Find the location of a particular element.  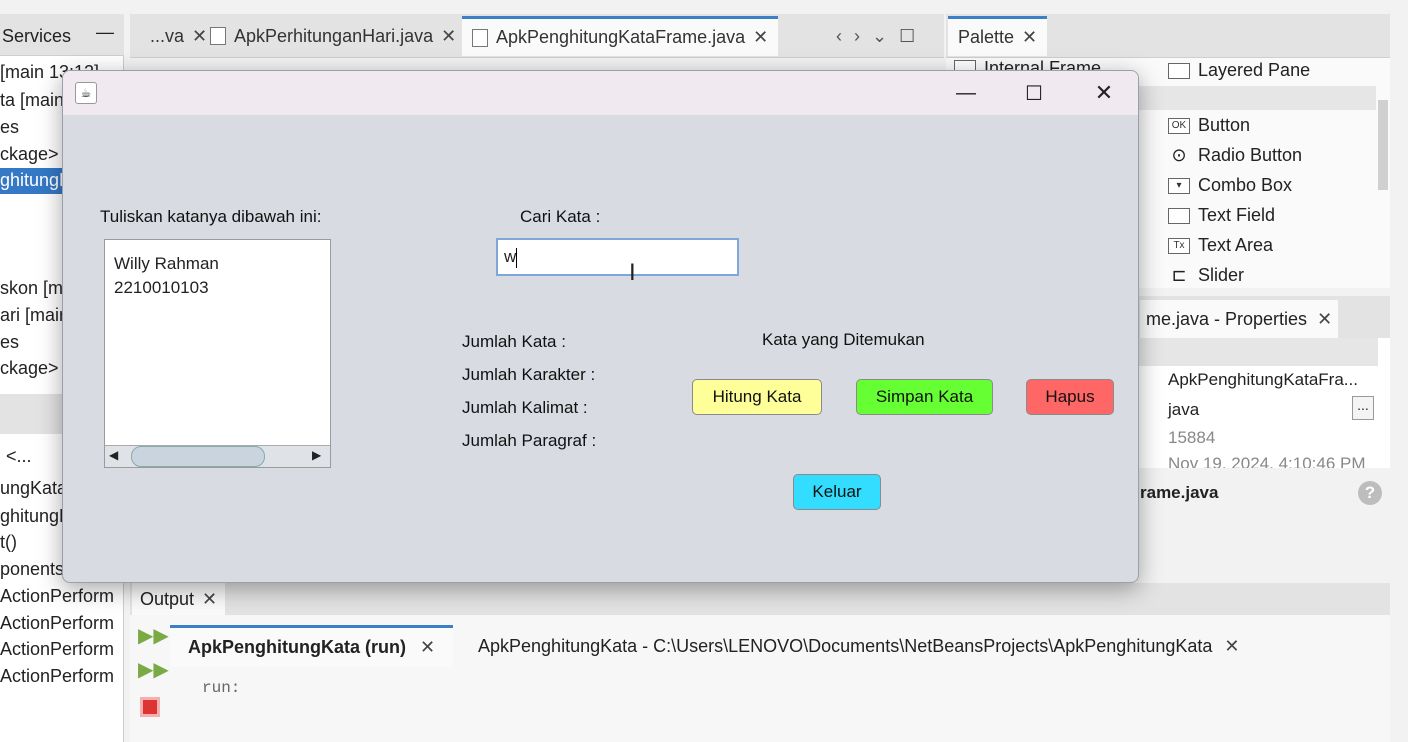

minimize-button: — is located at coordinates (966, 93).